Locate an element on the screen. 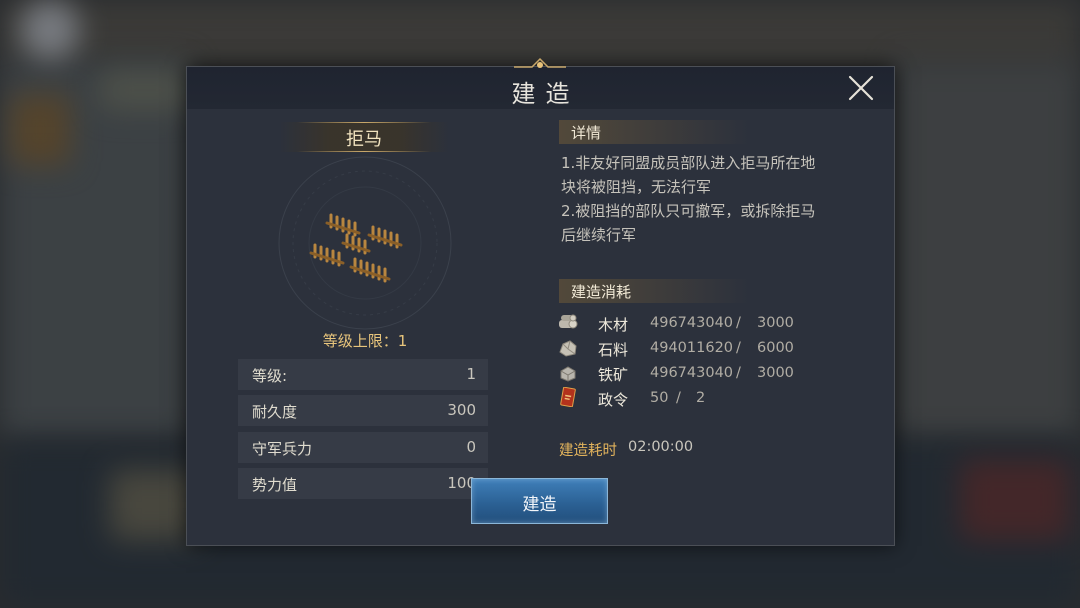 The height and width of the screenshot is (608, 1080). build-time-label: 建造耗时 is located at coordinates (588, 451).